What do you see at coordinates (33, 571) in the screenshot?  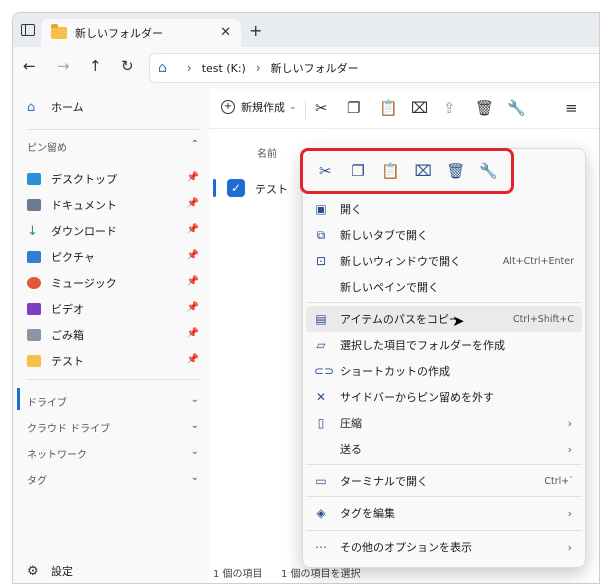 I see `gear-icon: ⚙` at bounding box center [33, 571].